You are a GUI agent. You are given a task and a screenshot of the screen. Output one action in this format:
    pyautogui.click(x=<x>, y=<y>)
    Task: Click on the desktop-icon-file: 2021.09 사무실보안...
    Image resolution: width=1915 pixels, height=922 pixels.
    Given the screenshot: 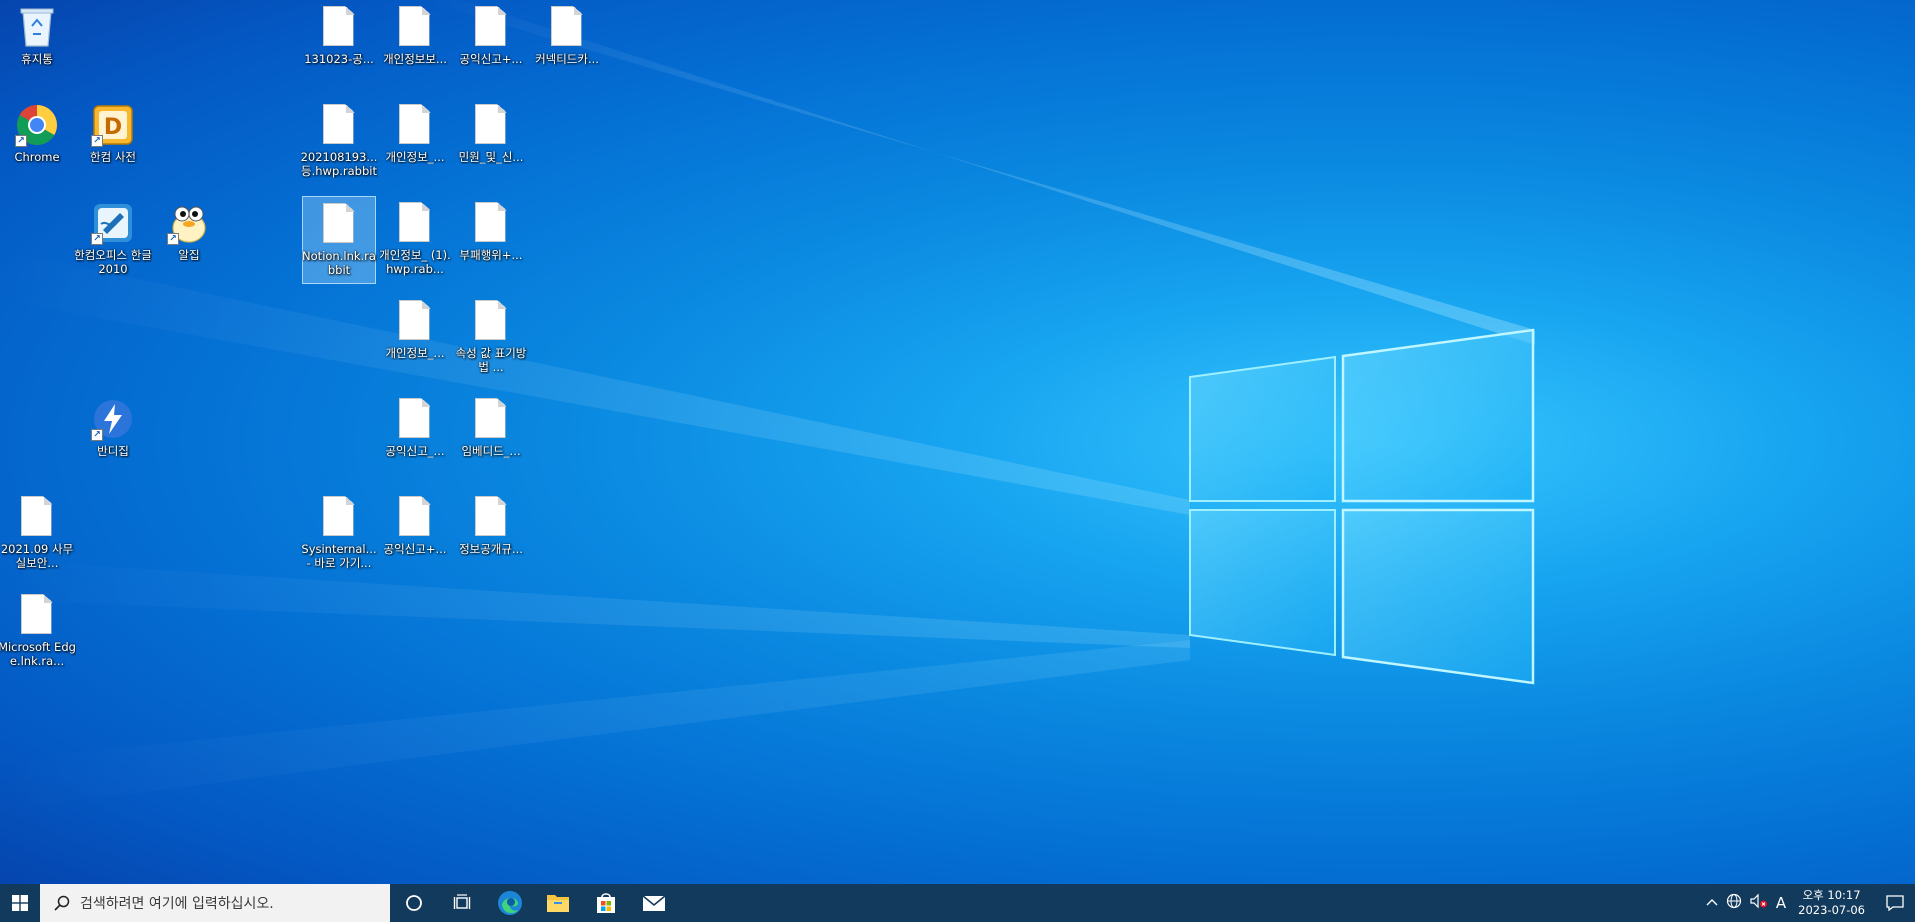 What is the action you would take?
    pyautogui.click(x=37, y=534)
    